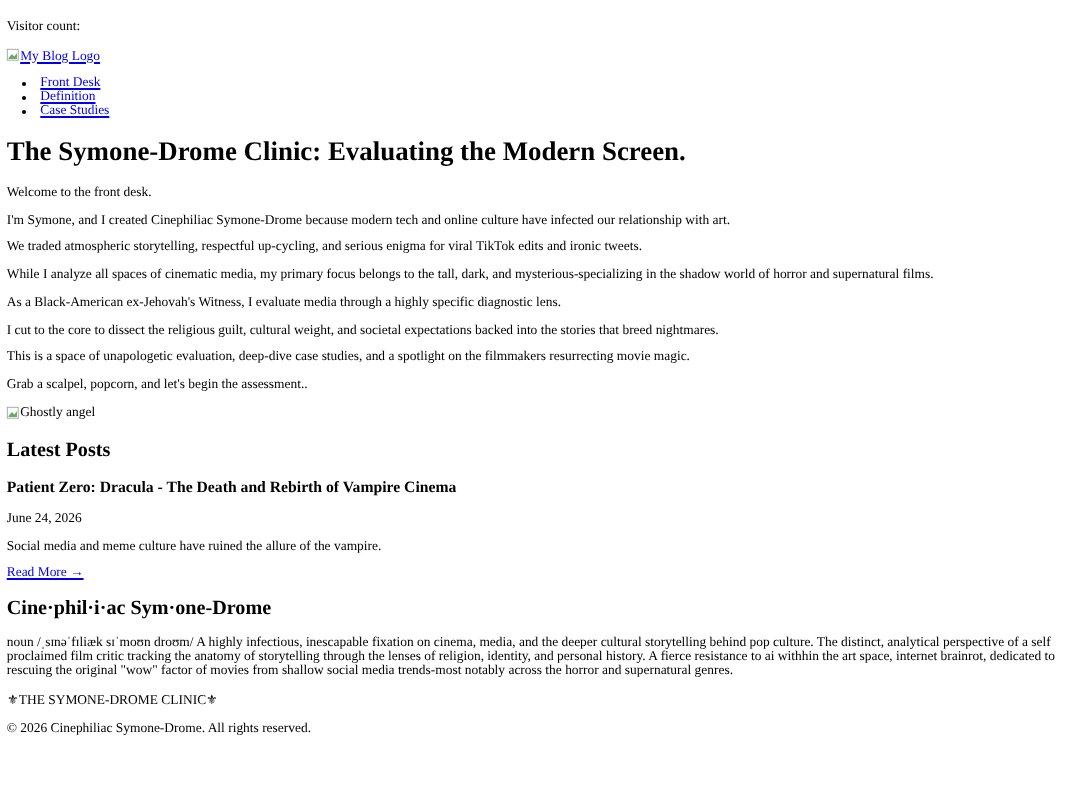  What do you see at coordinates (347, 152) in the screenshot?
I see `page-title: The Symone-Drome Clinic: Evaluating the Modern Screen.` at bounding box center [347, 152].